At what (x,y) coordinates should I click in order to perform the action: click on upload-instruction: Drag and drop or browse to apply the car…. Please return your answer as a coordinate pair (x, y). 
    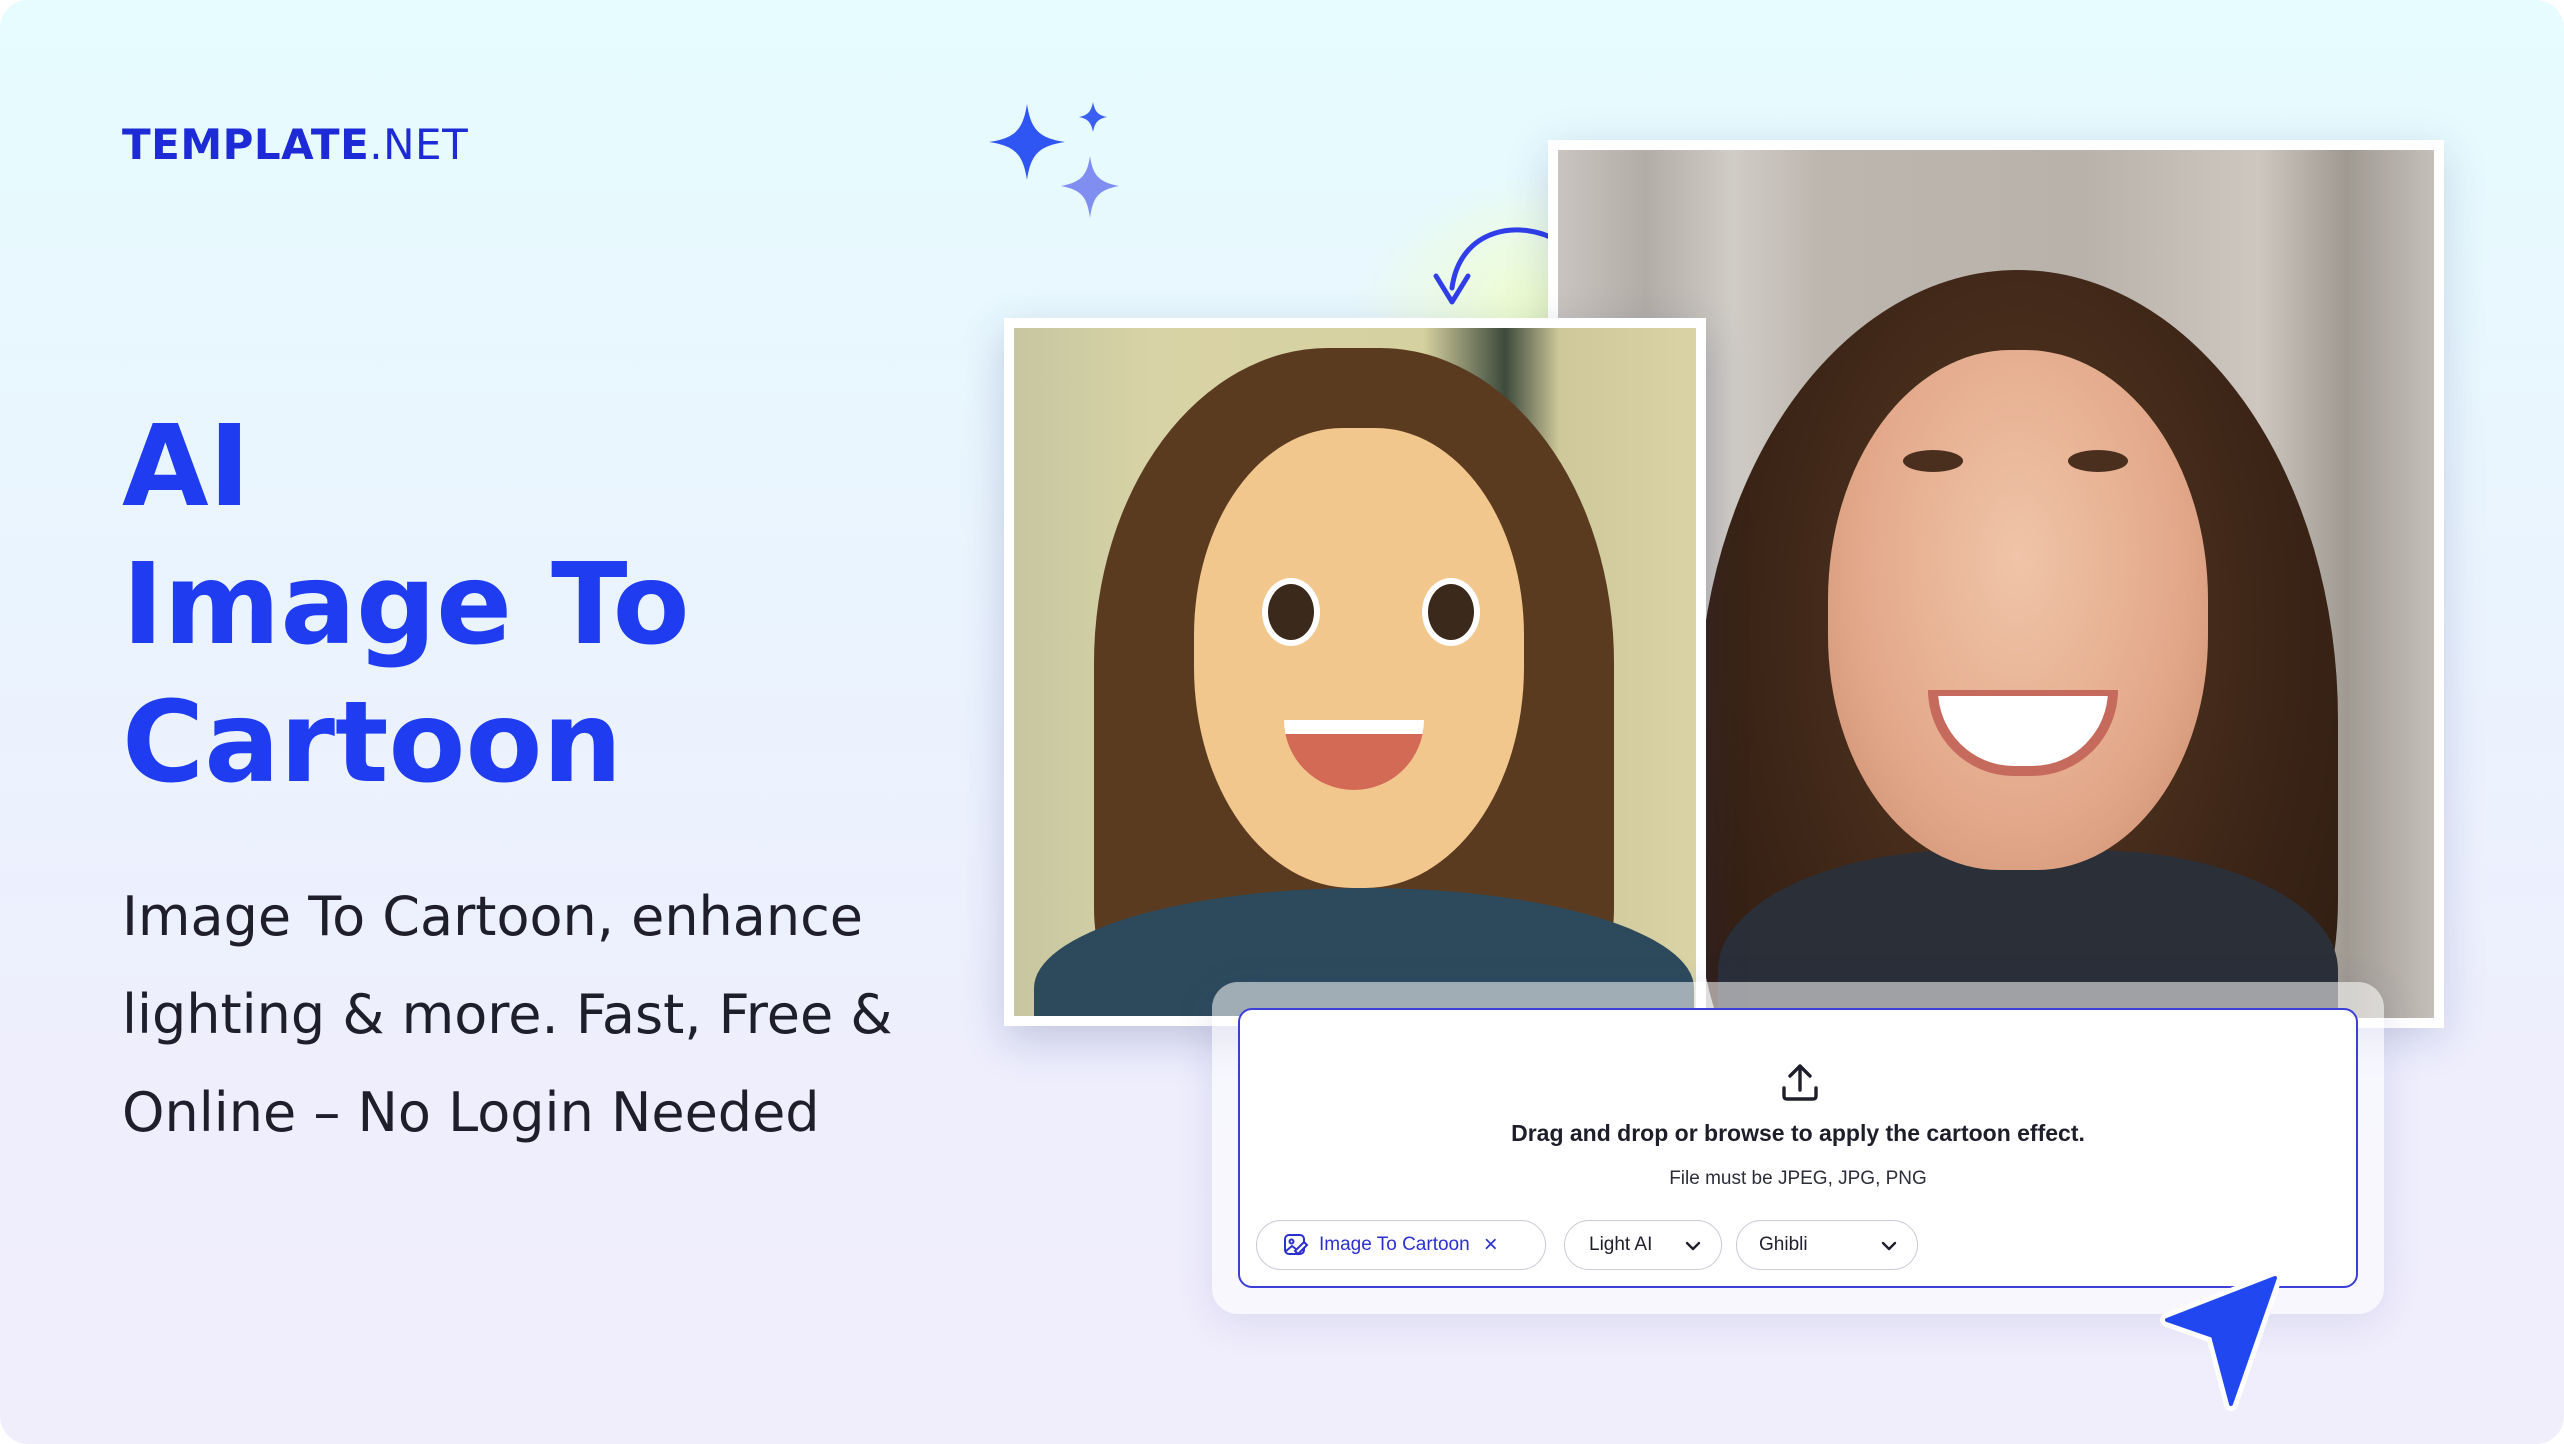
    Looking at the image, I should click on (1798, 1133).